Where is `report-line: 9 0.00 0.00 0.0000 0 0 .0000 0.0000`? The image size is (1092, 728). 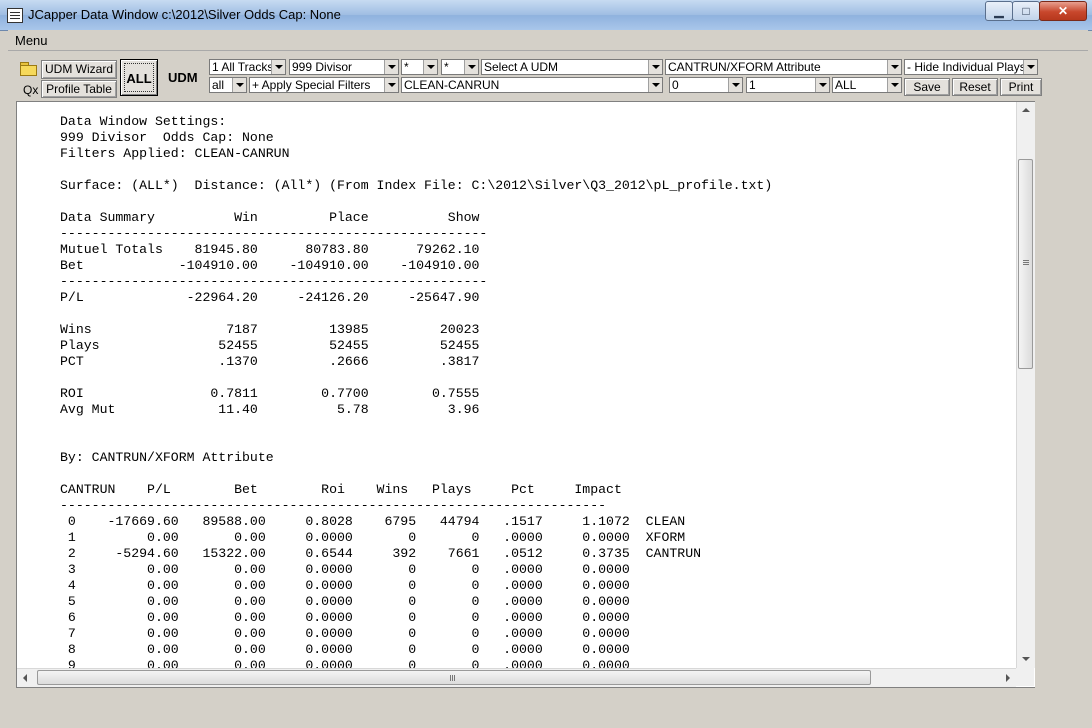 report-line: 9 0.00 0.00 0.0000 0 0 .0000 0.0000 is located at coordinates (345, 663).